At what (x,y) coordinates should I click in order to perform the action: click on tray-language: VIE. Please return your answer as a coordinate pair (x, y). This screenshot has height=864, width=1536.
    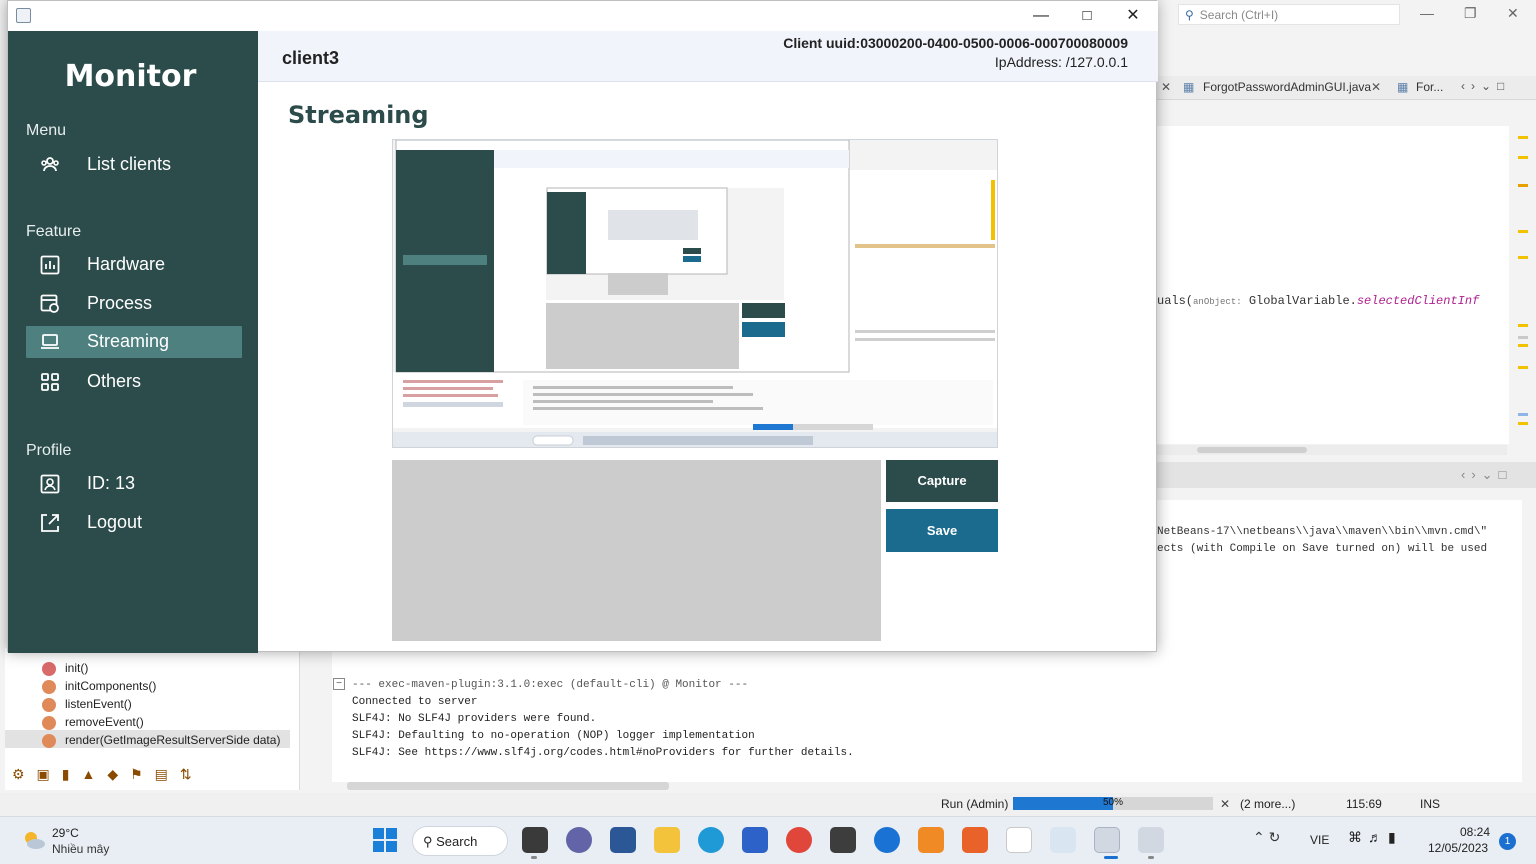
    Looking at the image, I should click on (1319, 840).